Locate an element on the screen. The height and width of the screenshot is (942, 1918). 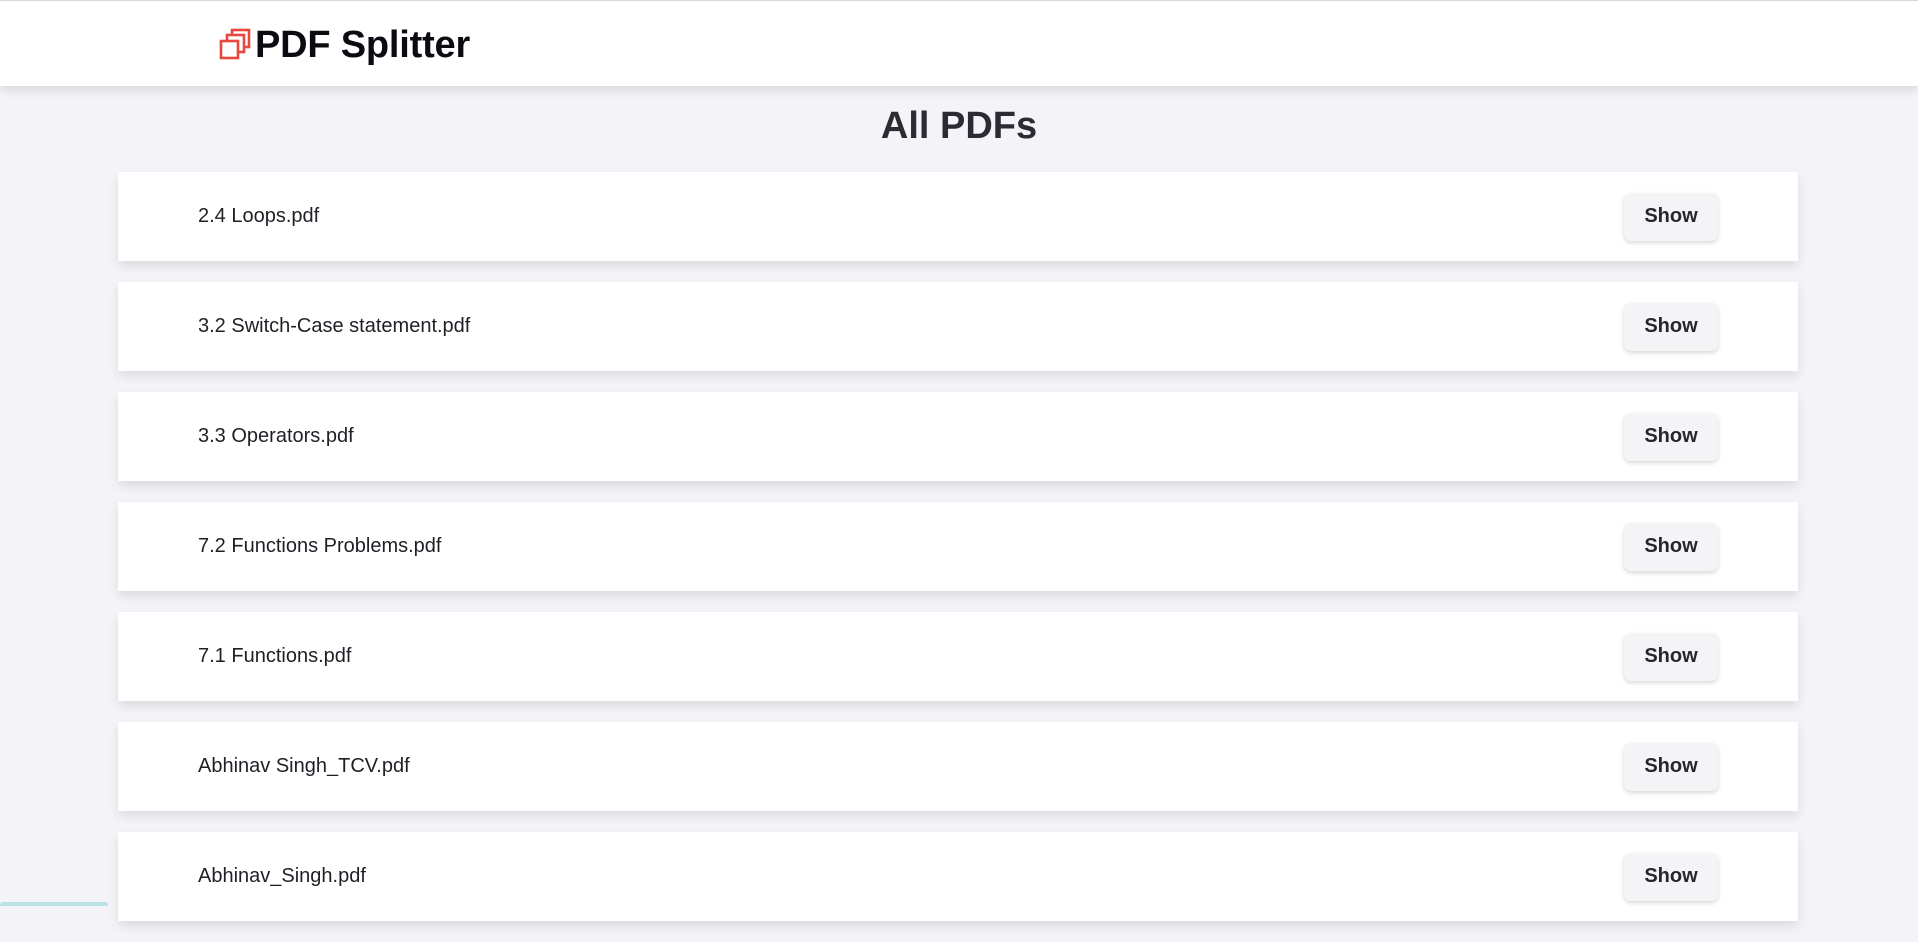
top-navbar: PDF Splitter is located at coordinates (959, 43).